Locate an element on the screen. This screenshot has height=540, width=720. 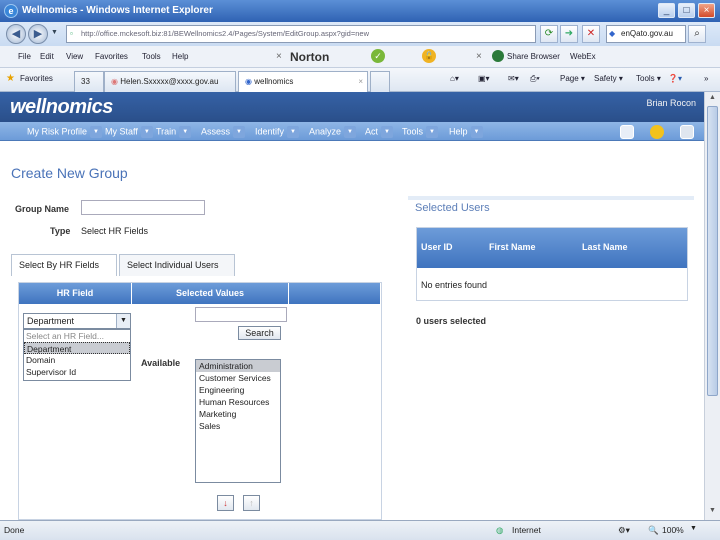
selected-users-title: Selected Users is located at coordinates (452, 208).